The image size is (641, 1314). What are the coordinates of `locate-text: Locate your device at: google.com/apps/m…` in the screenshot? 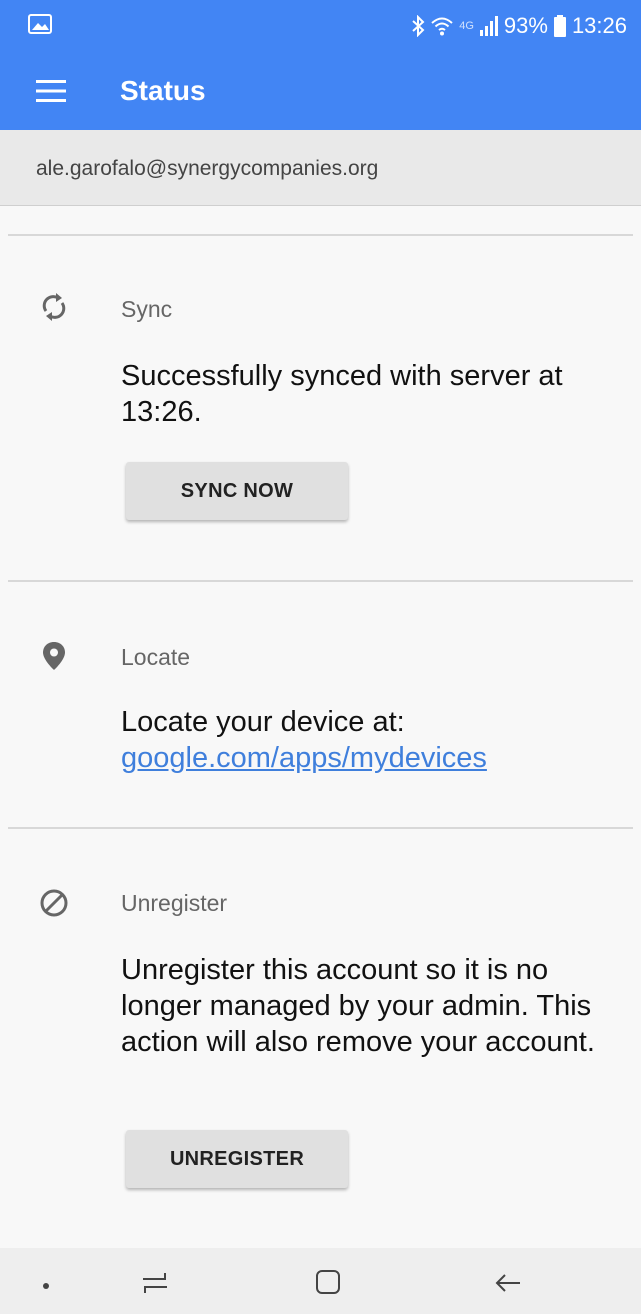 It's located at (366, 740).